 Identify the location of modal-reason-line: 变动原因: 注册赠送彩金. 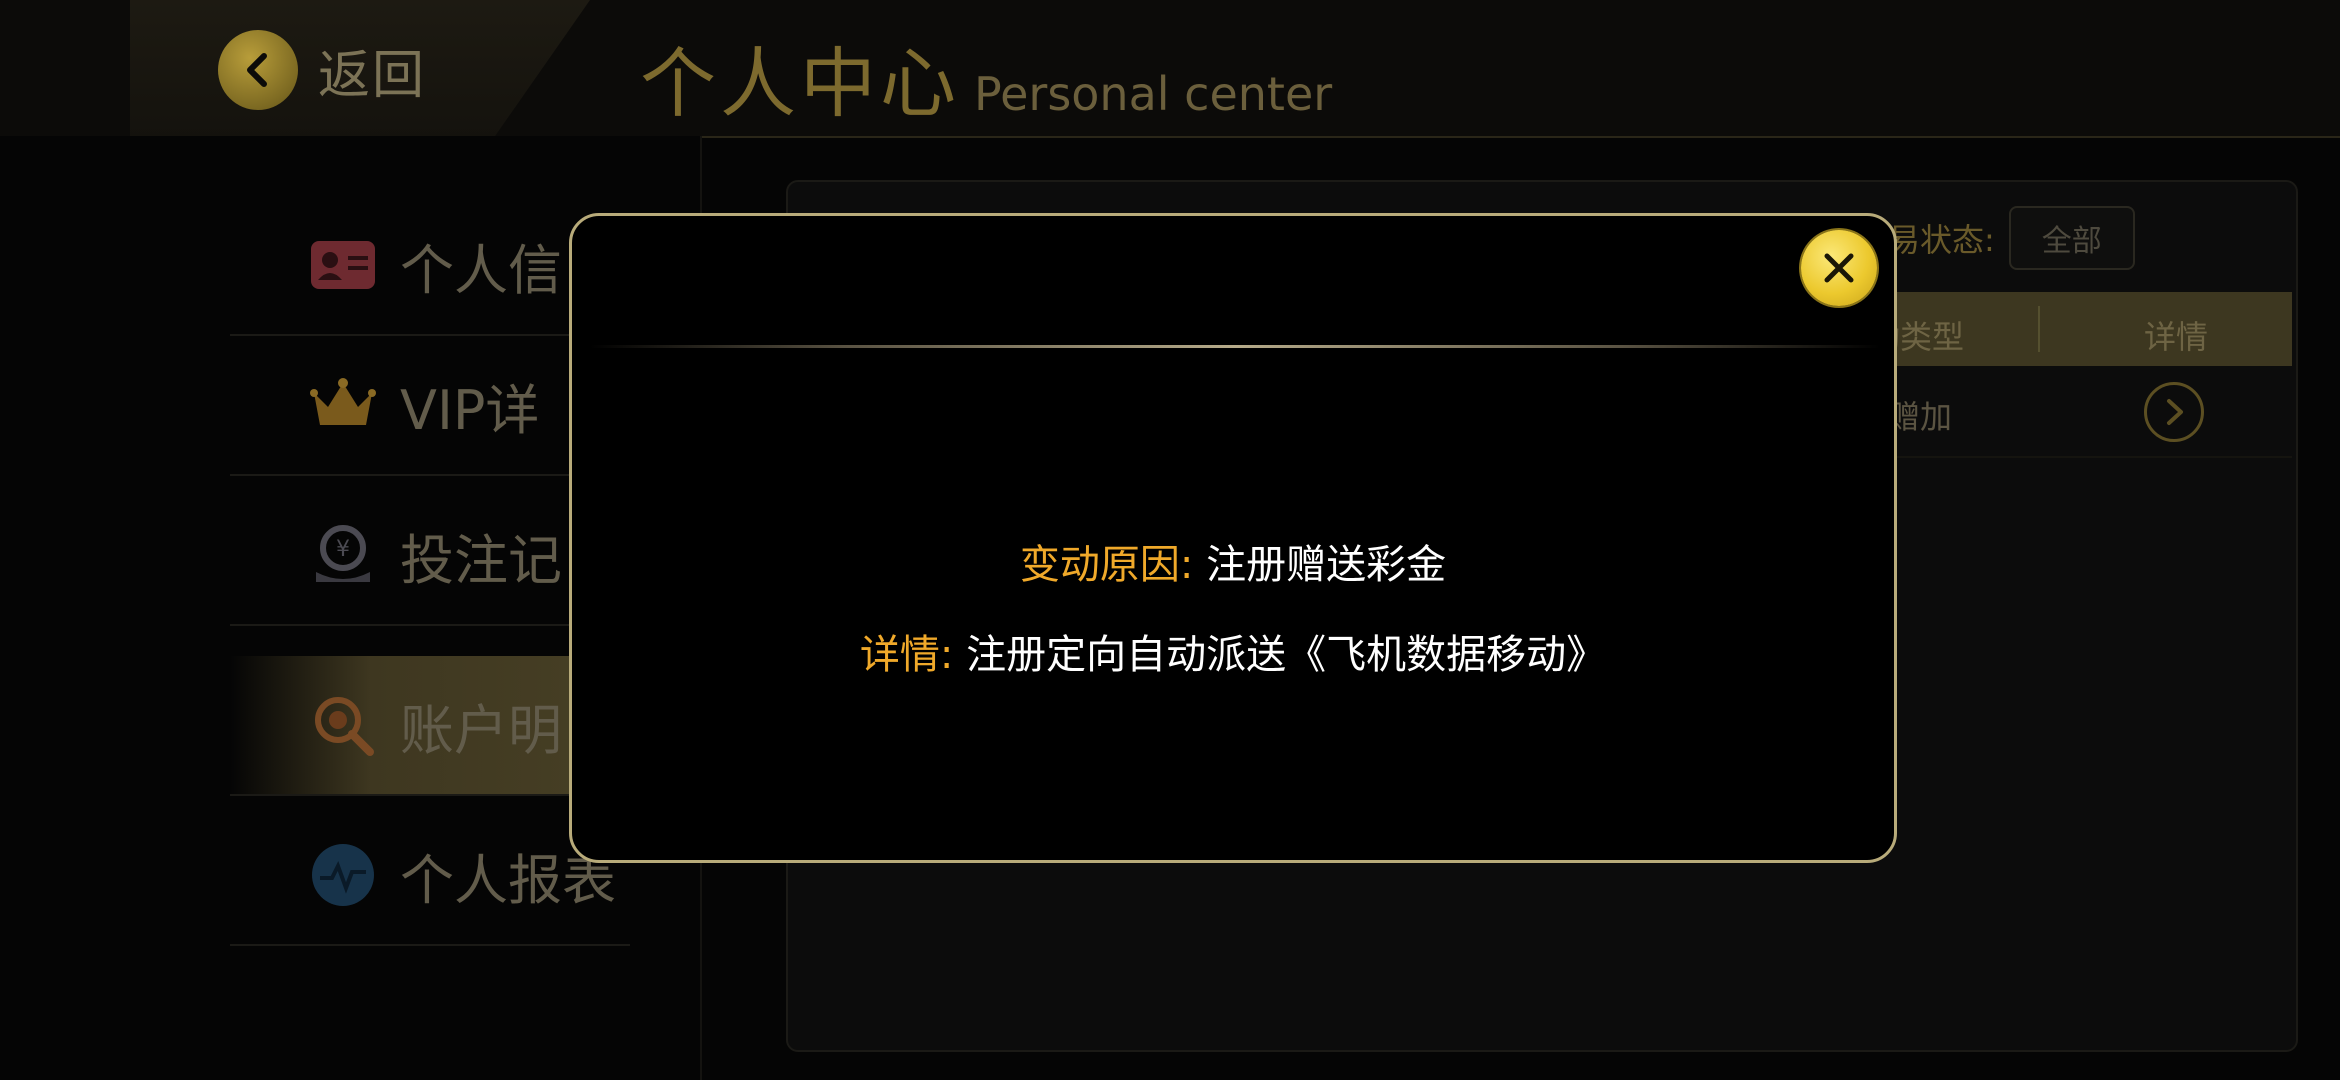
(1233, 561).